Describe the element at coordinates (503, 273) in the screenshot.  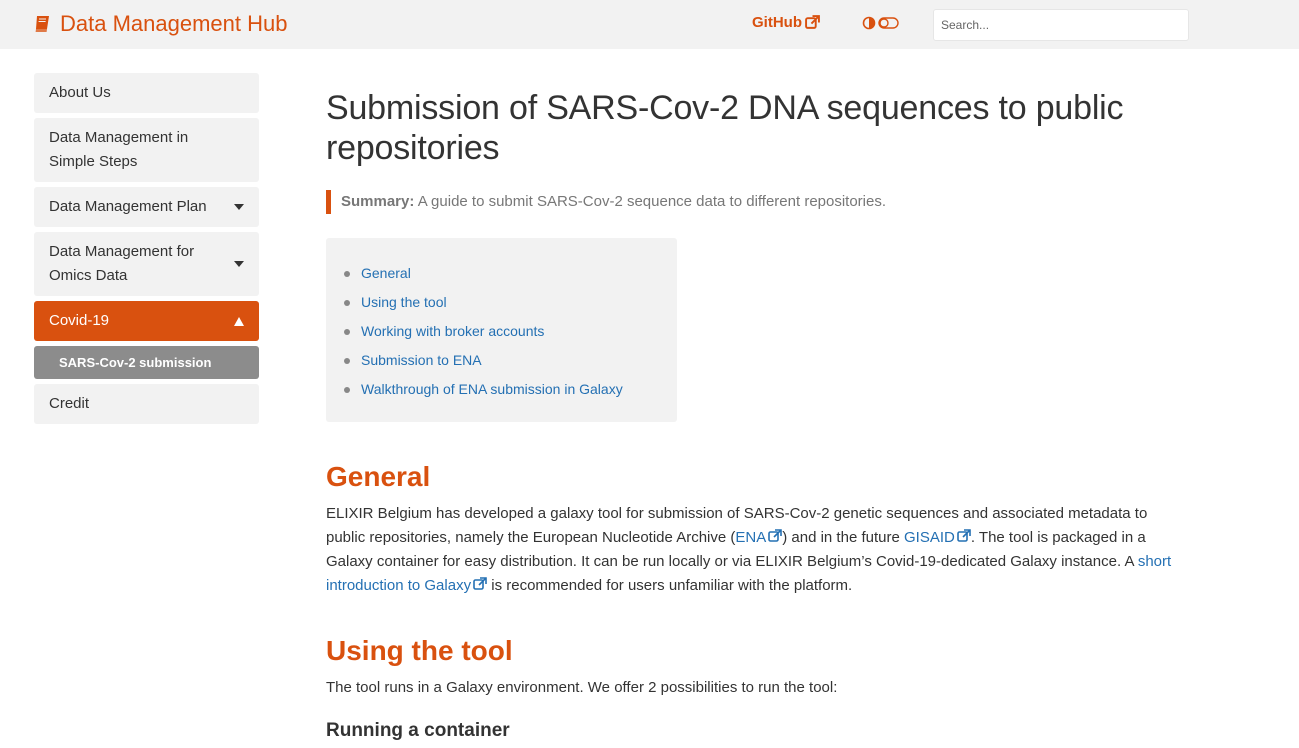
I see `toc-item: General` at that location.